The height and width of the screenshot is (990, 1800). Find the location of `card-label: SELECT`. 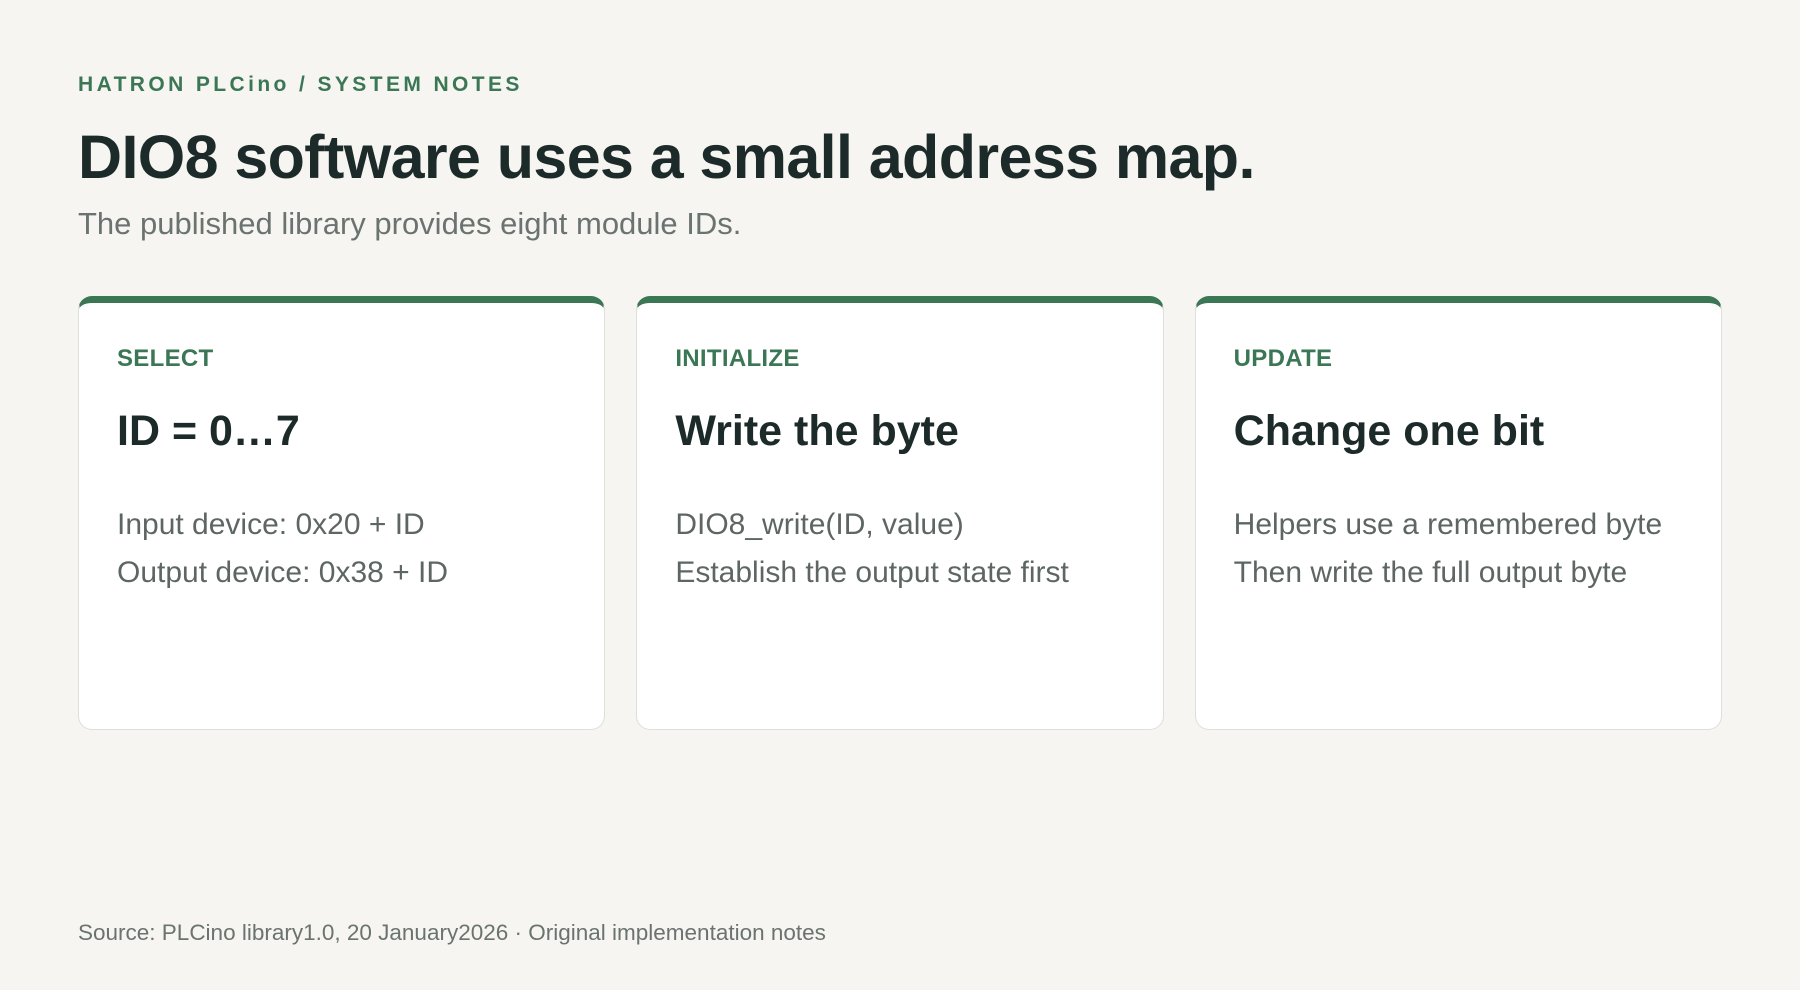

card-label: SELECT is located at coordinates (165, 358).